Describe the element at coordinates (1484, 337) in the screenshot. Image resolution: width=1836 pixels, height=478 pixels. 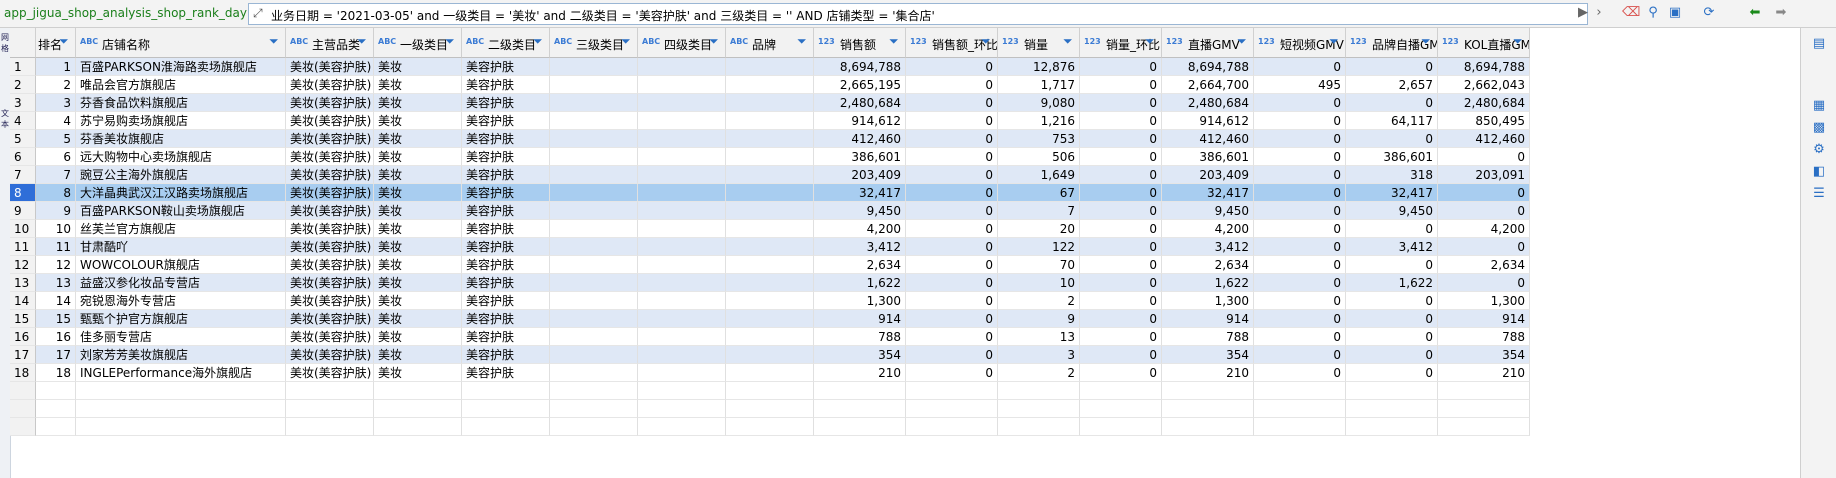
I see `table-cell: 788` at that location.